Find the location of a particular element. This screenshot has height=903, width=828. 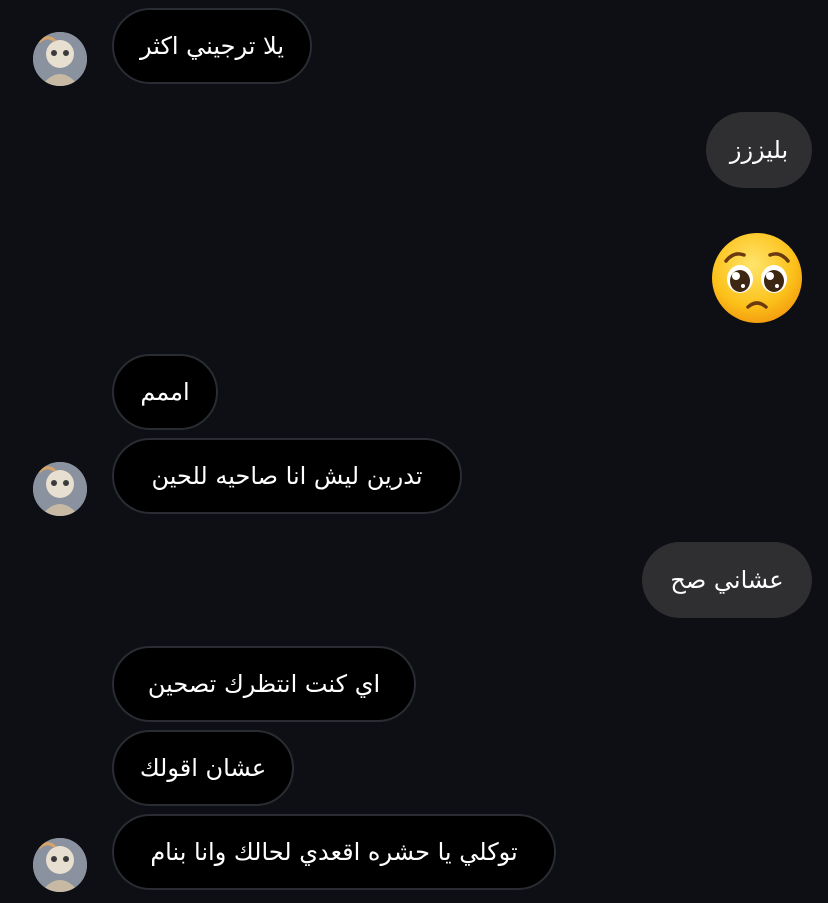

message-bubble-incoming: توكلي يا حشره اقعدي لحالك وانا بنام is located at coordinates (334, 852).